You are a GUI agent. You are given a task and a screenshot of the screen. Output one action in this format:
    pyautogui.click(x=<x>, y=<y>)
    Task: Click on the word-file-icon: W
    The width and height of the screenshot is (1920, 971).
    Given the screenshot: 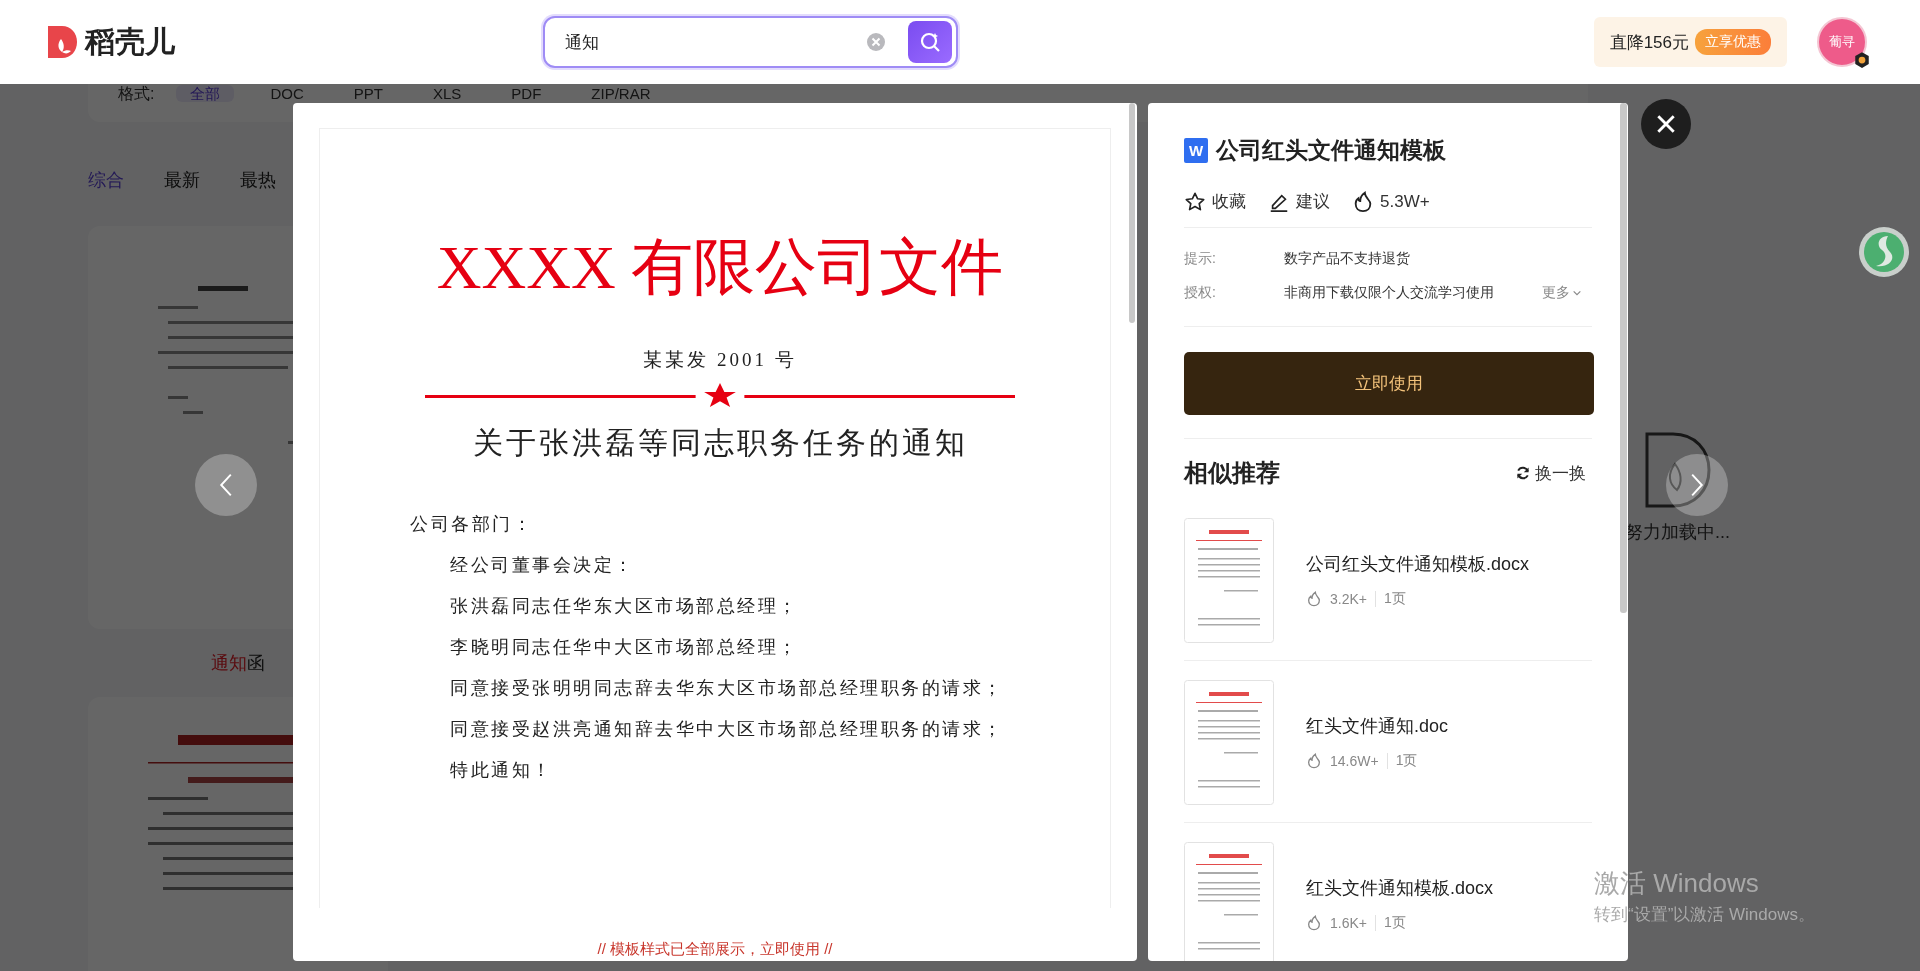 What is the action you would take?
    pyautogui.click(x=1196, y=150)
    